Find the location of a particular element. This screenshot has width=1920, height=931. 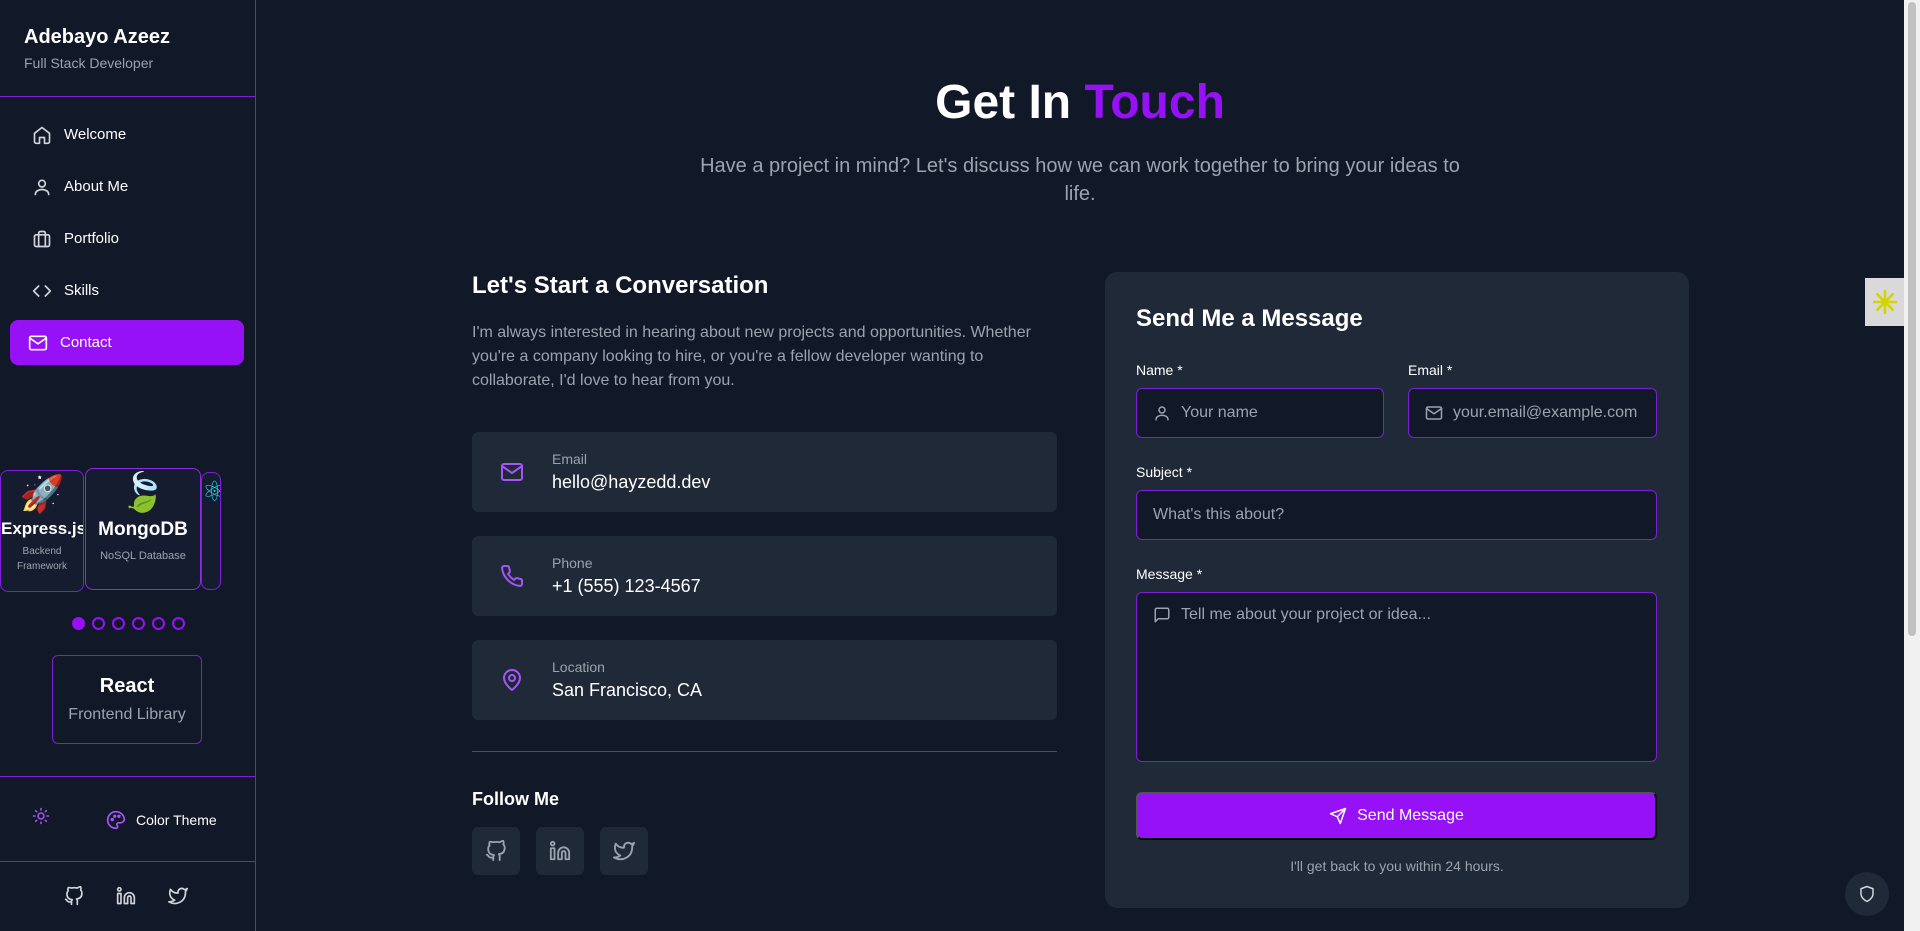

sidebar-item-label: Contact is located at coordinates (86, 342).